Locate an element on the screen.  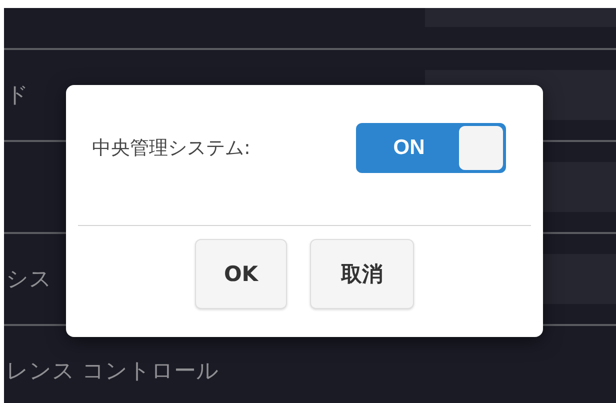
dialog-button: OK is located at coordinates (241, 274).